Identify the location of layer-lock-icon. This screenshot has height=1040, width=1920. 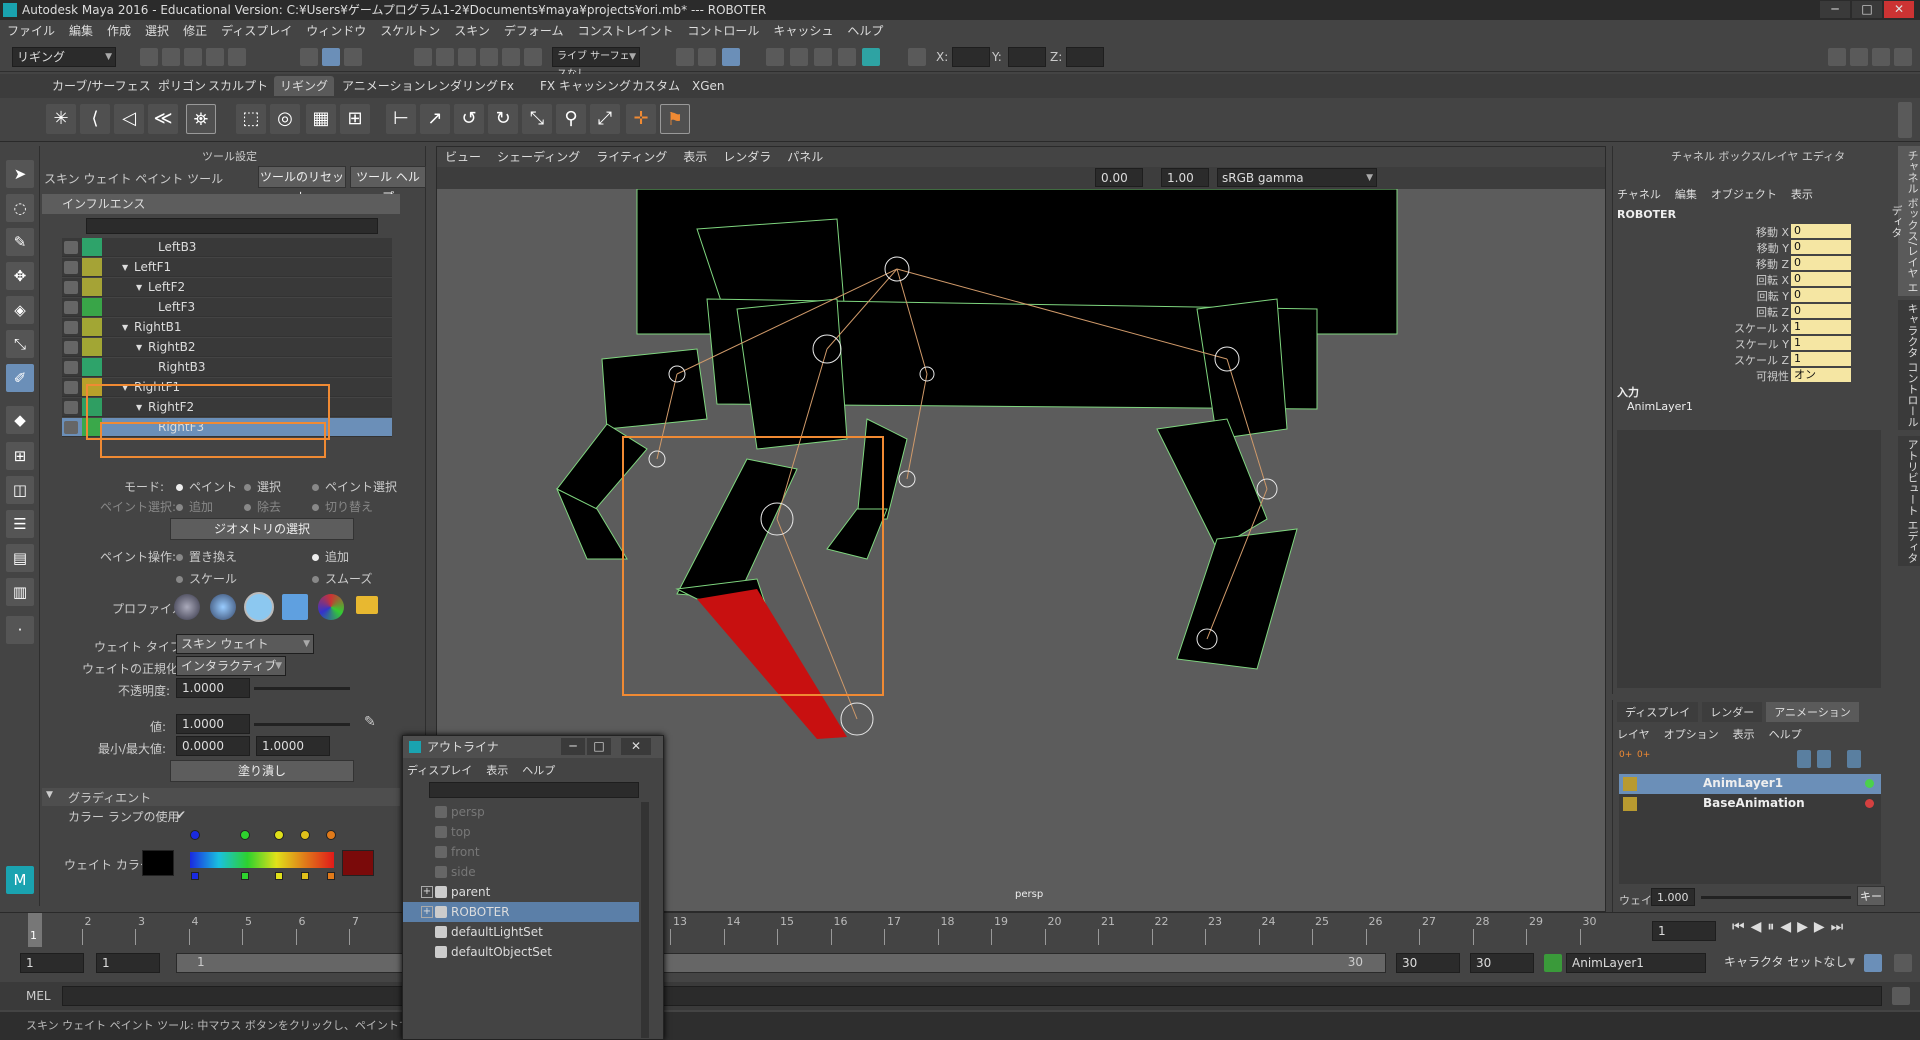
(1630, 804).